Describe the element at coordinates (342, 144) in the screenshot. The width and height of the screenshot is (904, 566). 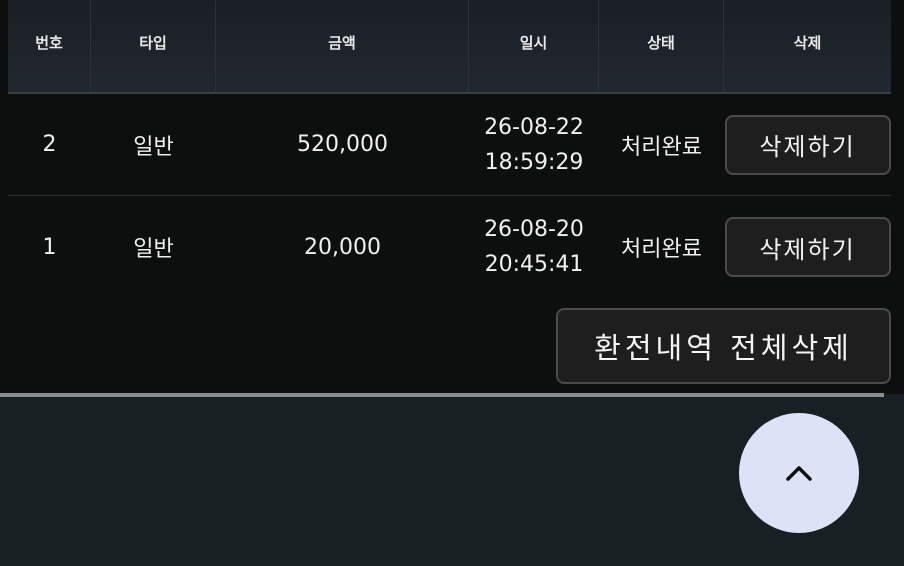
I see `cell-amount: 520,000` at that location.